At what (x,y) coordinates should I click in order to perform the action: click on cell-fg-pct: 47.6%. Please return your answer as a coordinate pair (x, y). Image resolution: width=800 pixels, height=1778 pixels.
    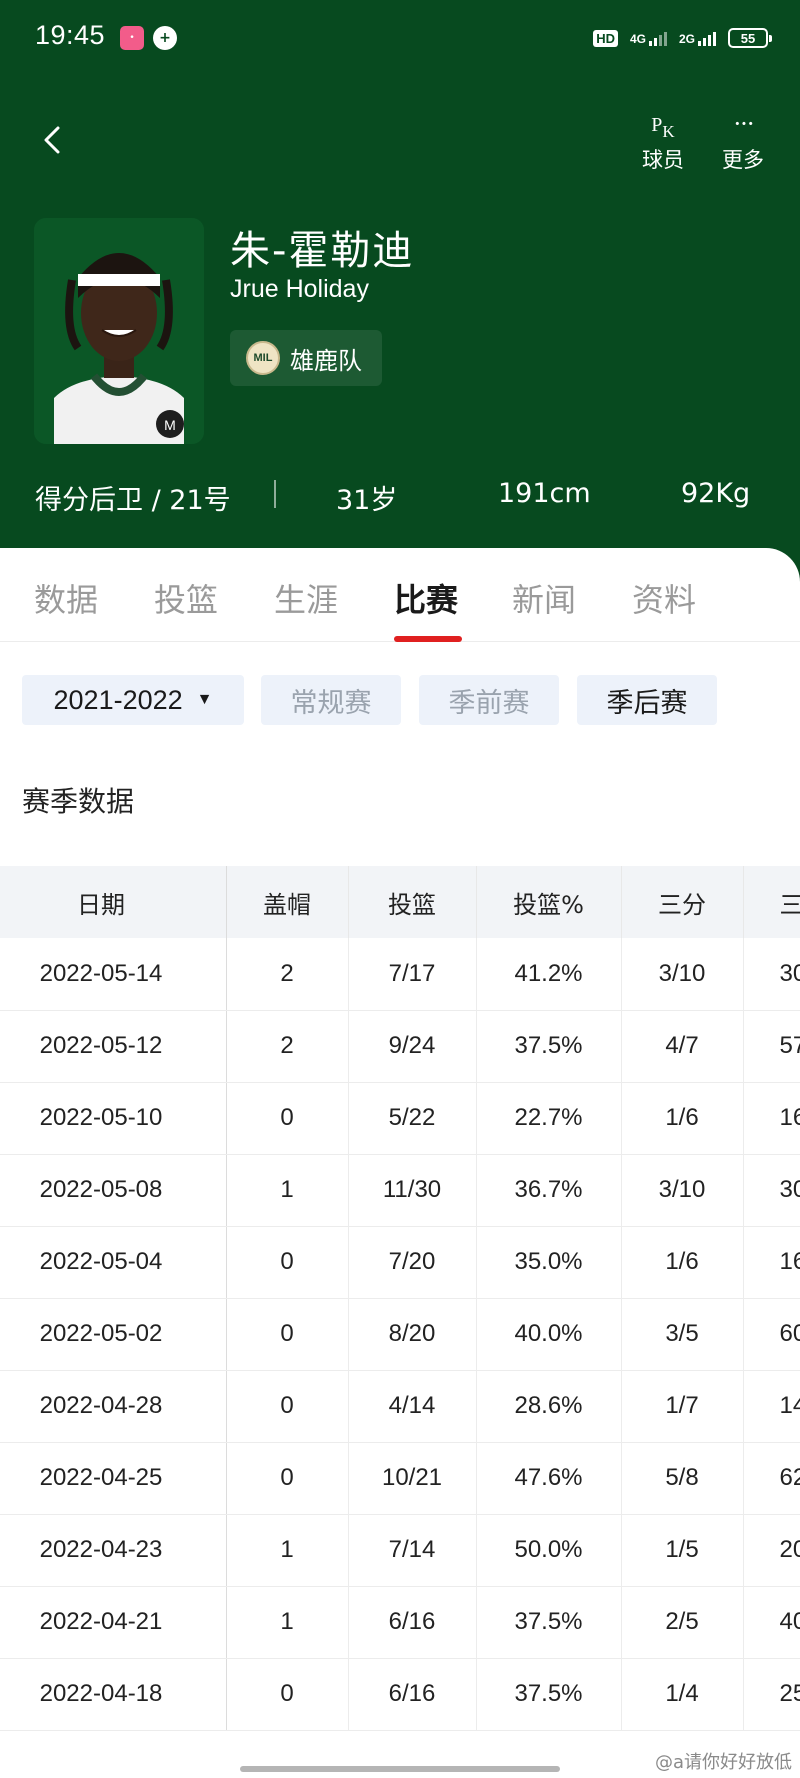
    Looking at the image, I should click on (549, 1478).